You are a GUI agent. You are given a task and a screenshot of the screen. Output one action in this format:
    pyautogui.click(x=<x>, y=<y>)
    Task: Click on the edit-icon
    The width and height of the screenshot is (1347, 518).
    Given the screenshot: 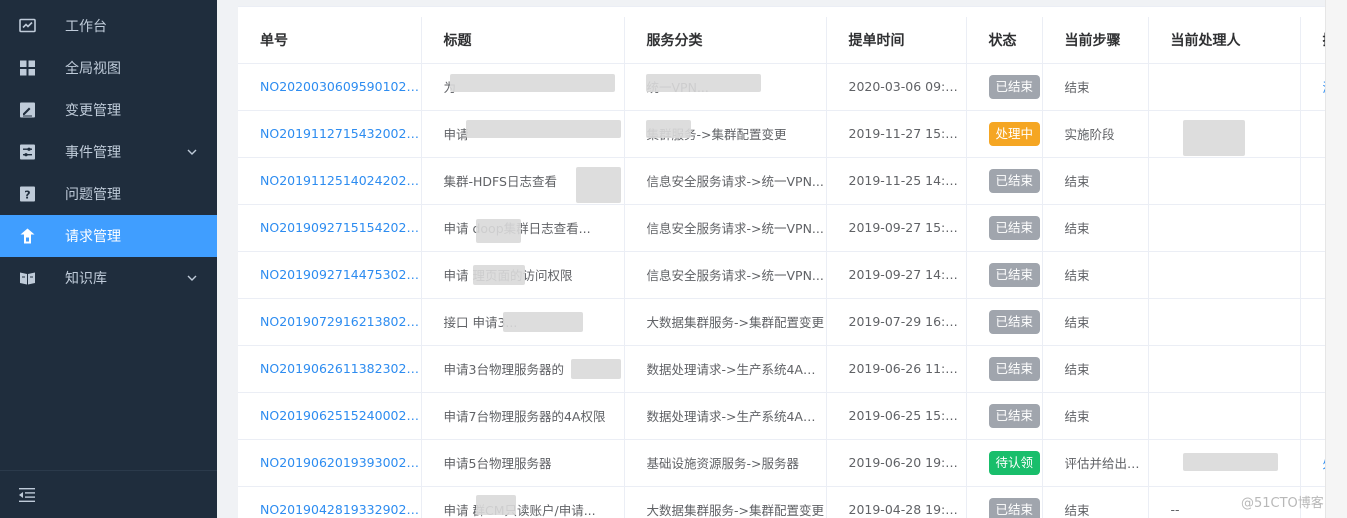 What is the action you would take?
    pyautogui.click(x=27, y=110)
    